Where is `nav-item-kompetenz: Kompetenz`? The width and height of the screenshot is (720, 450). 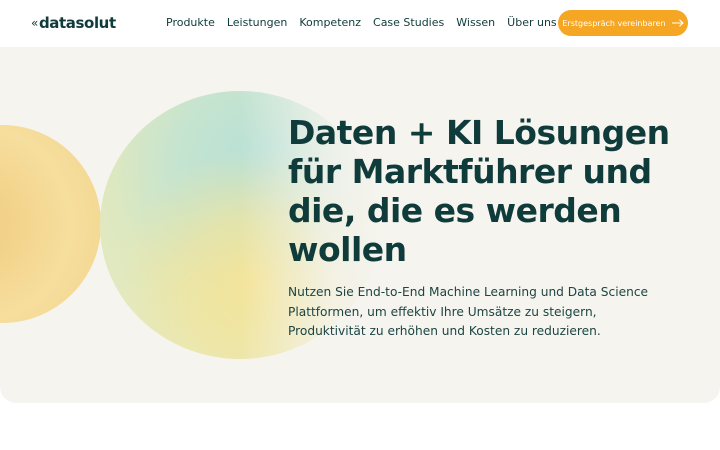
nav-item-kompetenz: Kompetenz is located at coordinates (330, 22).